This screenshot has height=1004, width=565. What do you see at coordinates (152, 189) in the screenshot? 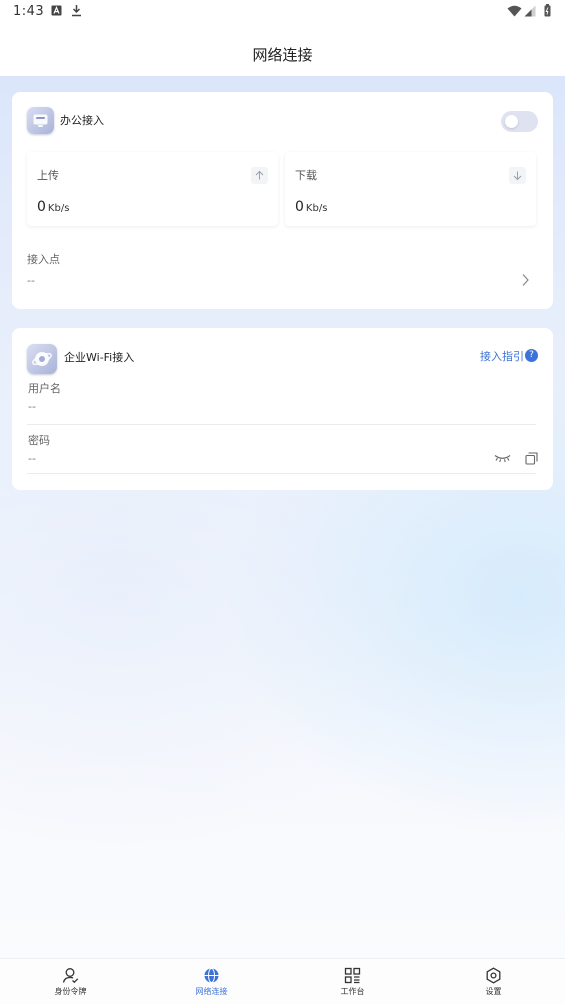
I see `upload-stat: 上传 0 Kb/s` at bounding box center [152, 189].